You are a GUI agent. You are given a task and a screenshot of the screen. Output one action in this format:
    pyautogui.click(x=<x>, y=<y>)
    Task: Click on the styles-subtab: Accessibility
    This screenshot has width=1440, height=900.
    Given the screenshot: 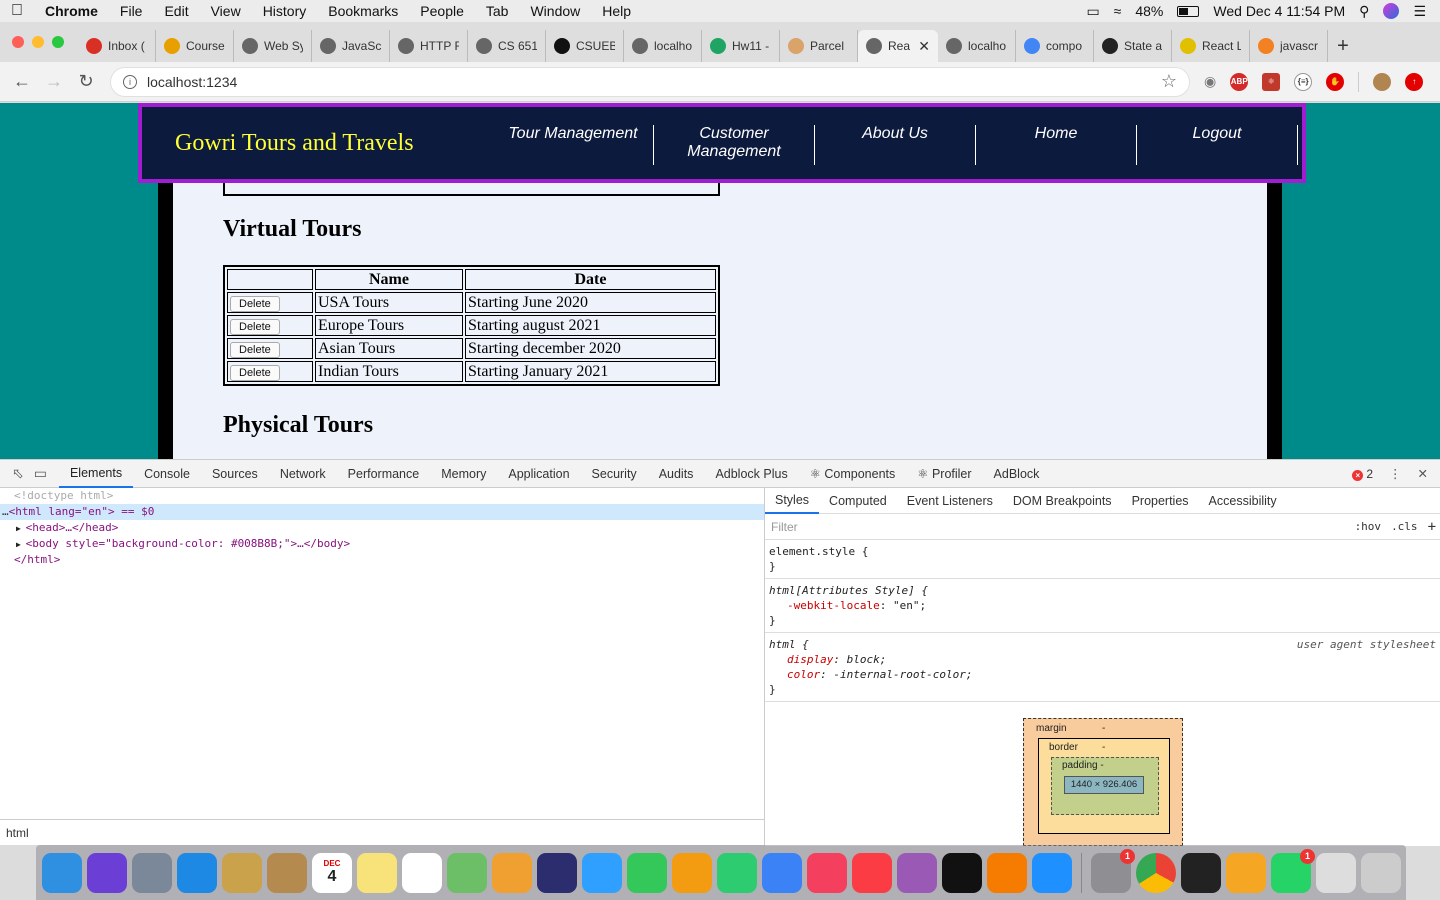 What is the action you would take?
    pyautogui.click(x=1243, y=501)
    